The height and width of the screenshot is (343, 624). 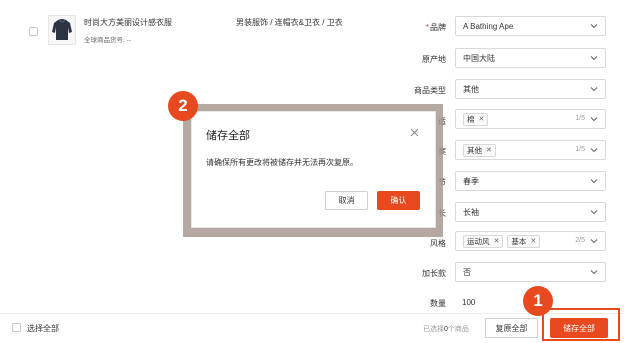 I want to click on select-all-label: 选择全部, so click(x=43, y=328).